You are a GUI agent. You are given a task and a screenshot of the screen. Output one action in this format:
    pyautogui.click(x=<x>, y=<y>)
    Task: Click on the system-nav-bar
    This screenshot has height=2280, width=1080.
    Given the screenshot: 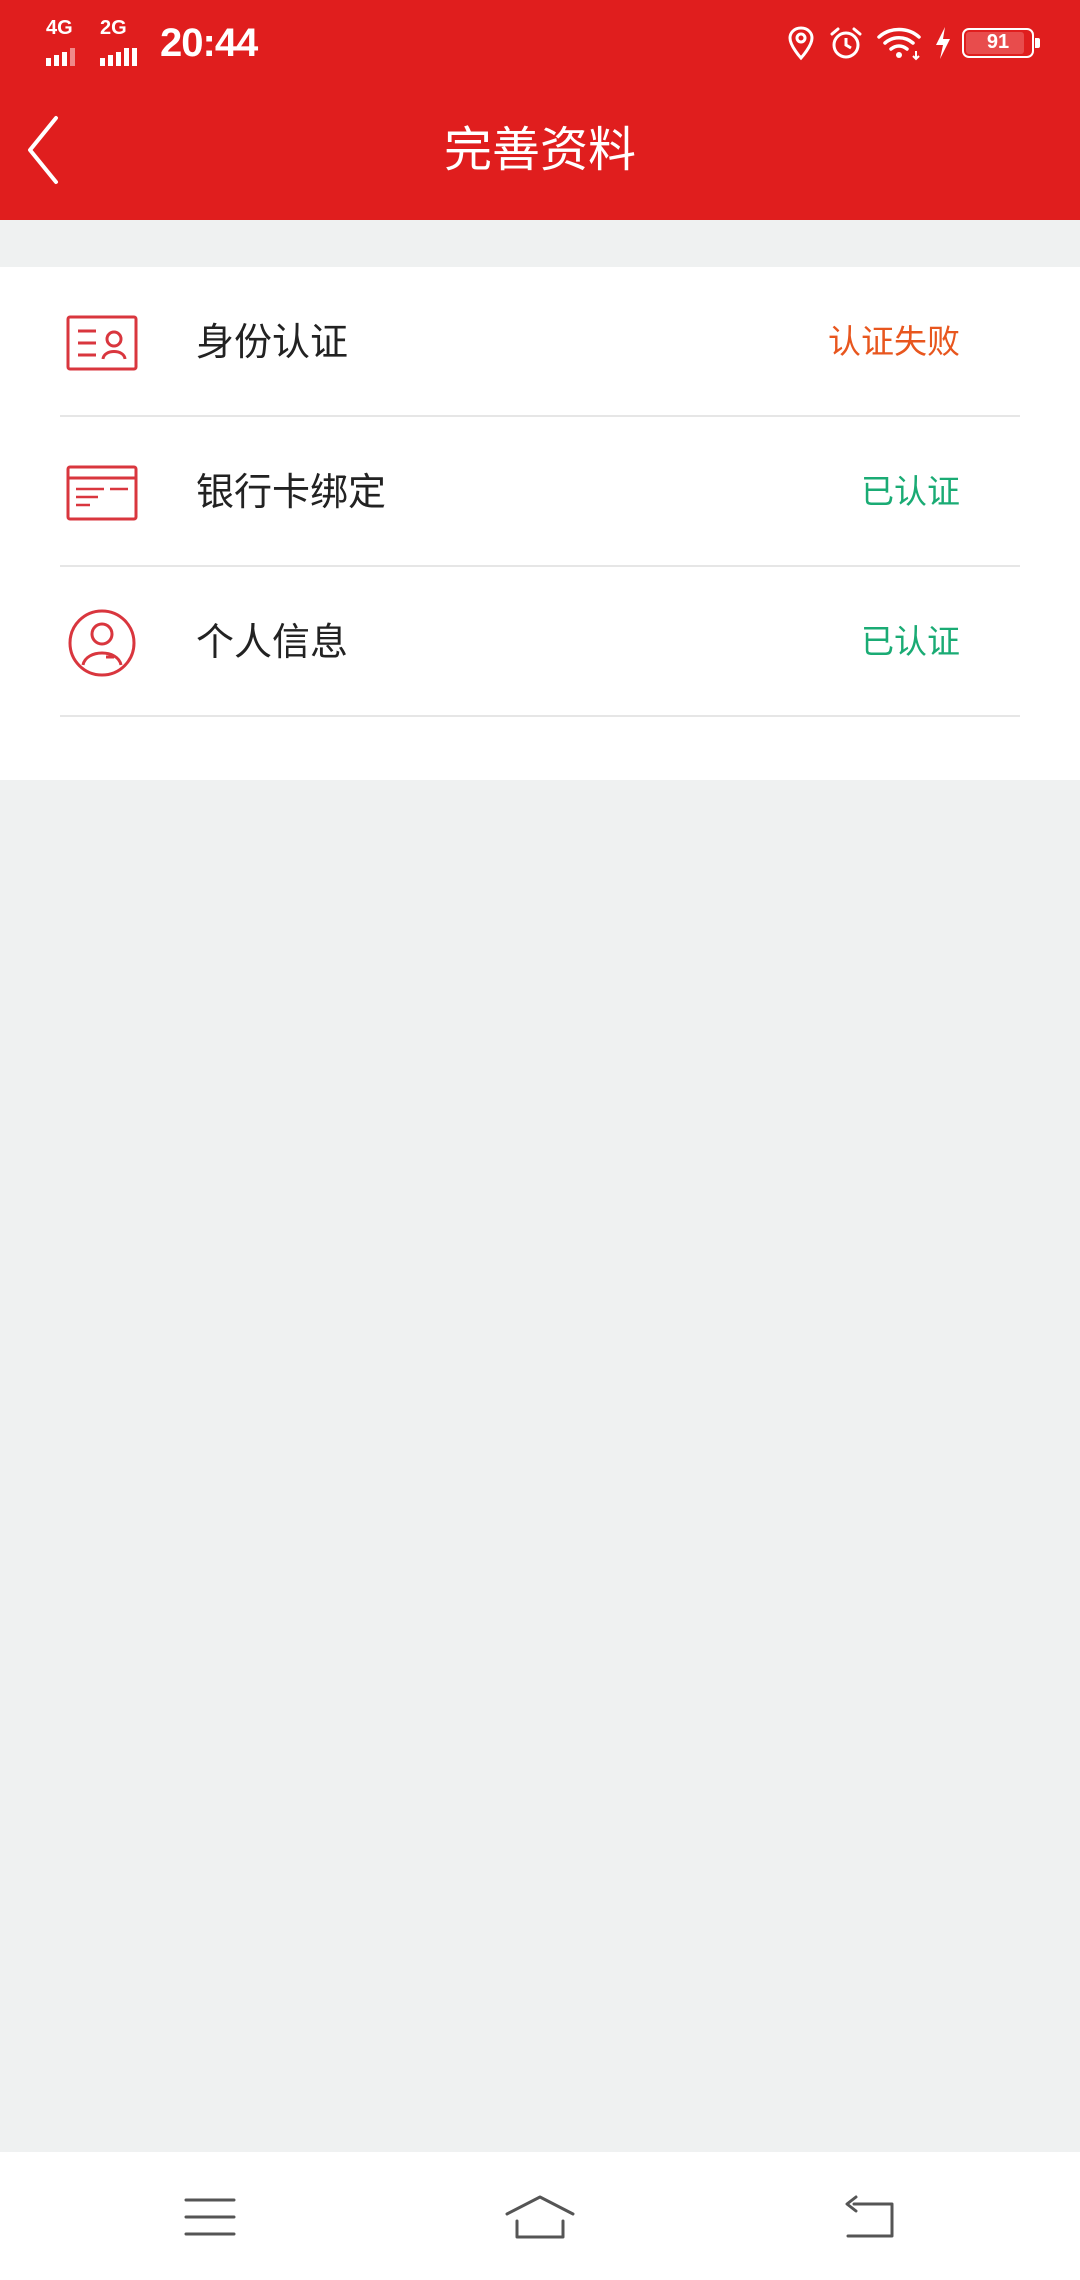 What is the action you would take?
    pyautogui.click(x=540, y=2216)
    